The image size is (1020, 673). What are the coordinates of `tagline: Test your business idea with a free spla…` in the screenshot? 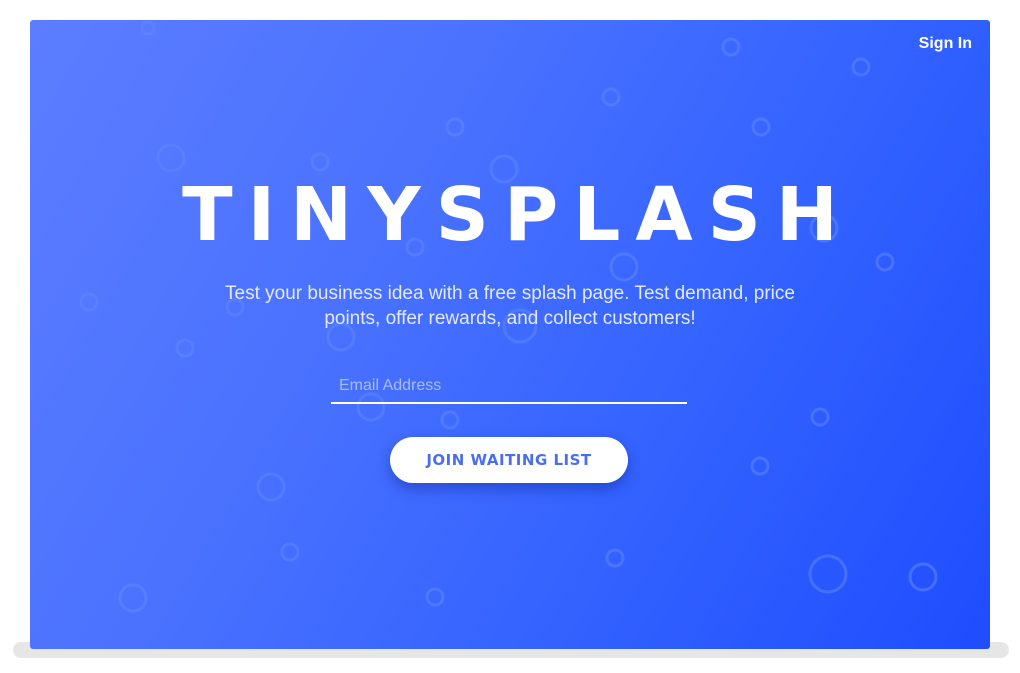 It's located at (510, 306).